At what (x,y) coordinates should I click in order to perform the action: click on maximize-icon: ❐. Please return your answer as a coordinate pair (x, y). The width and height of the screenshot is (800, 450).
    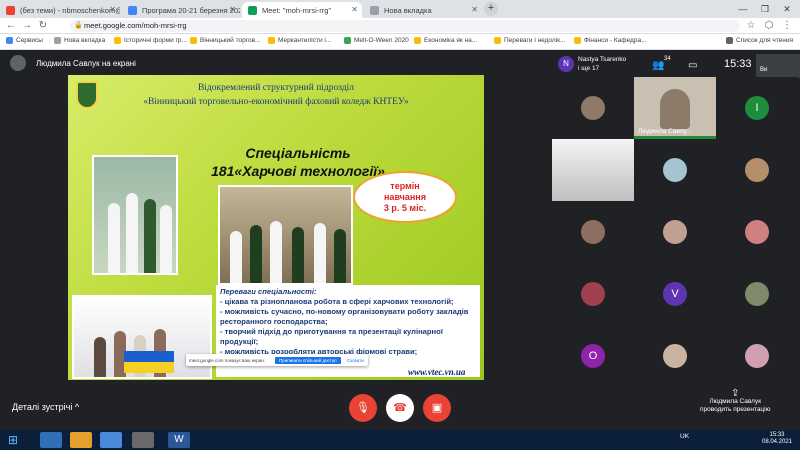
    Looking at the image, I should click on (765, 9).